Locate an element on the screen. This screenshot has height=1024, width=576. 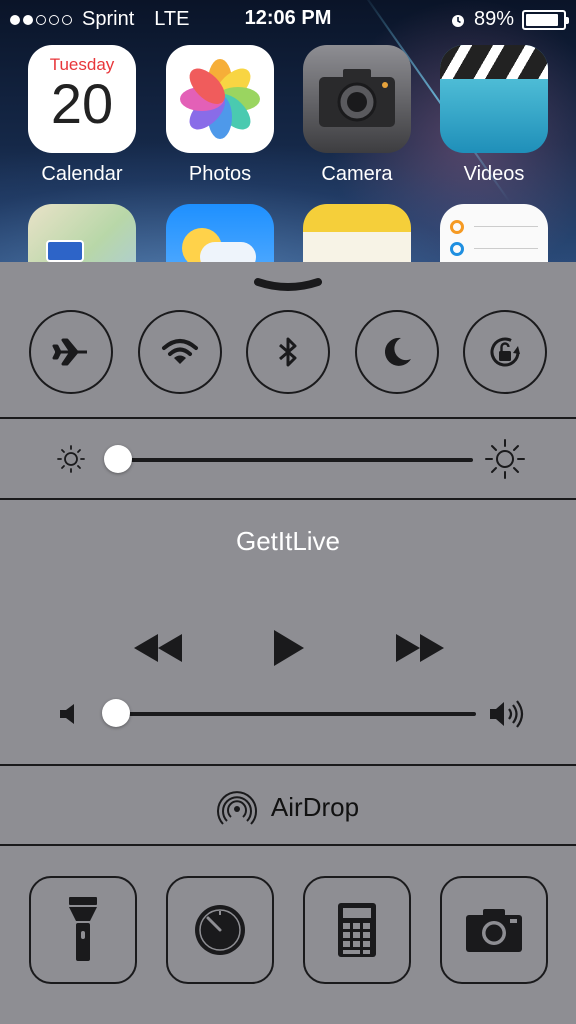
brightness-high-icon is located at coordinates (505, 459).